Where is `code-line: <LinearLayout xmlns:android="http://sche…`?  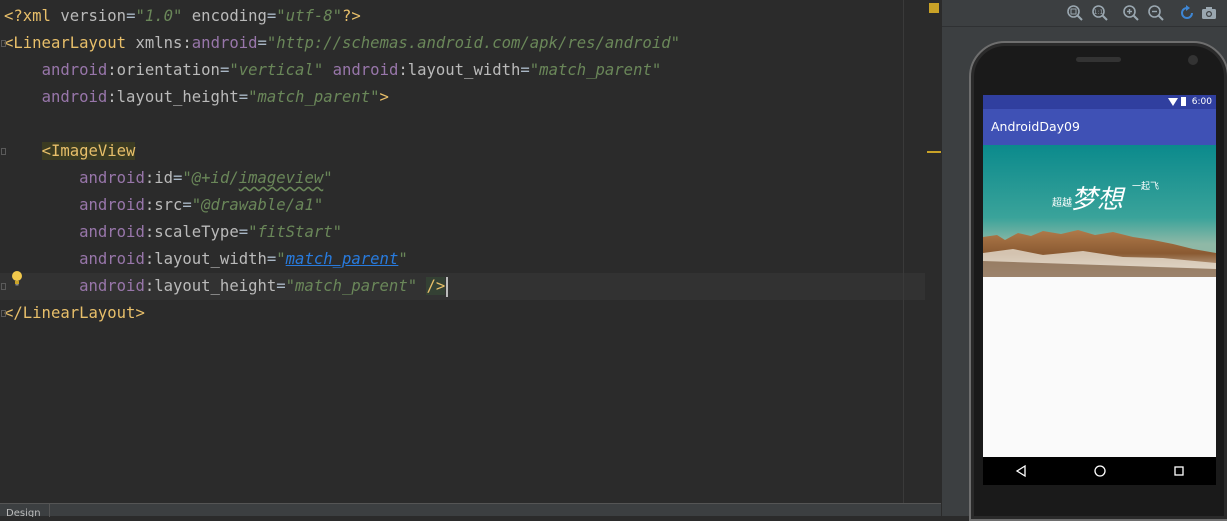 code-line: <LinearLayout xmlns:android="http://sche… is located at coordinates (470, 43).